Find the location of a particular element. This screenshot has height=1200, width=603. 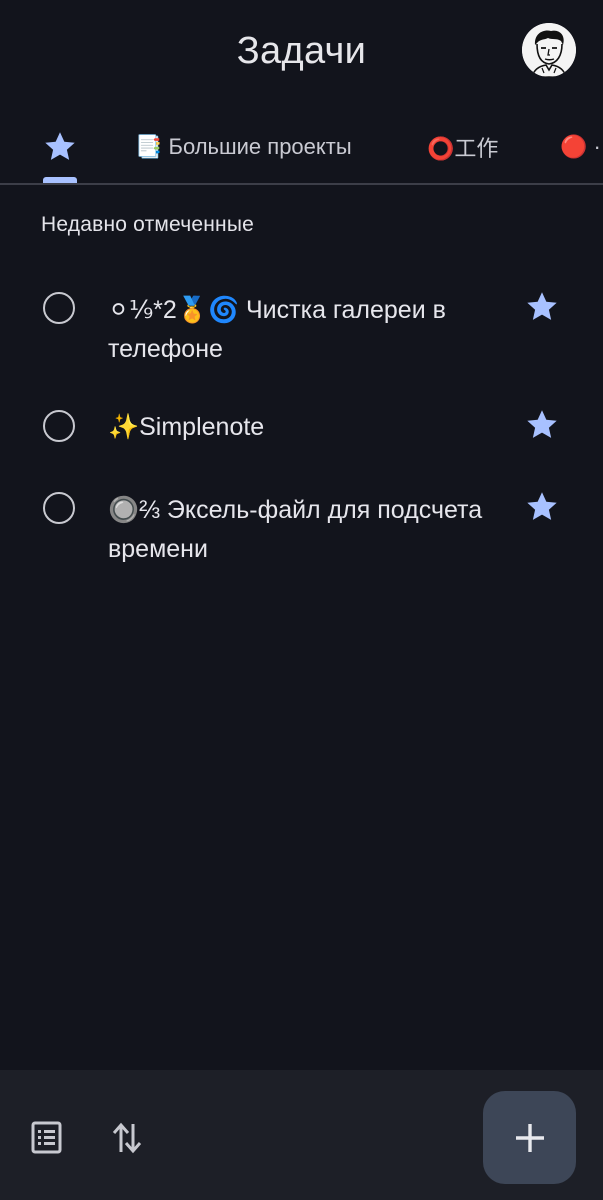

app-header: Задачи is located at coordinates (301, 52).